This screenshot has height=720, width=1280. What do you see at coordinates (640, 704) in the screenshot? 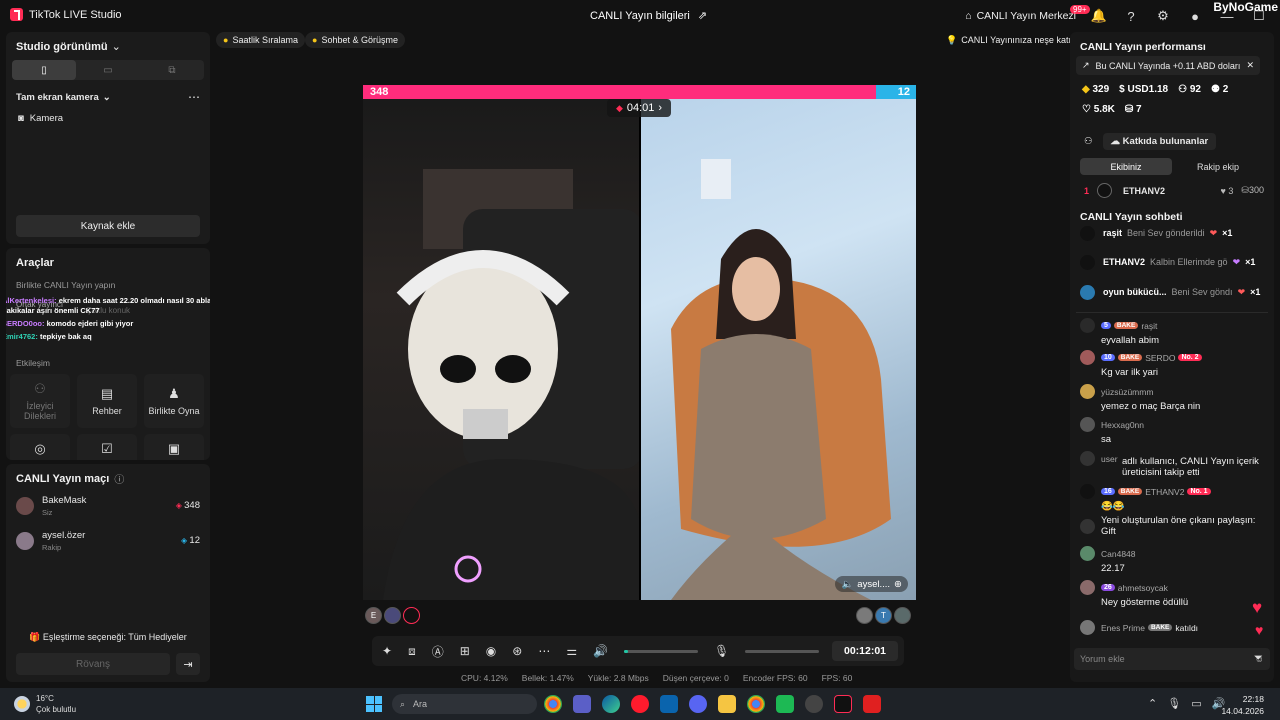
I see `opera-icon` at bounding box center [640, 704].